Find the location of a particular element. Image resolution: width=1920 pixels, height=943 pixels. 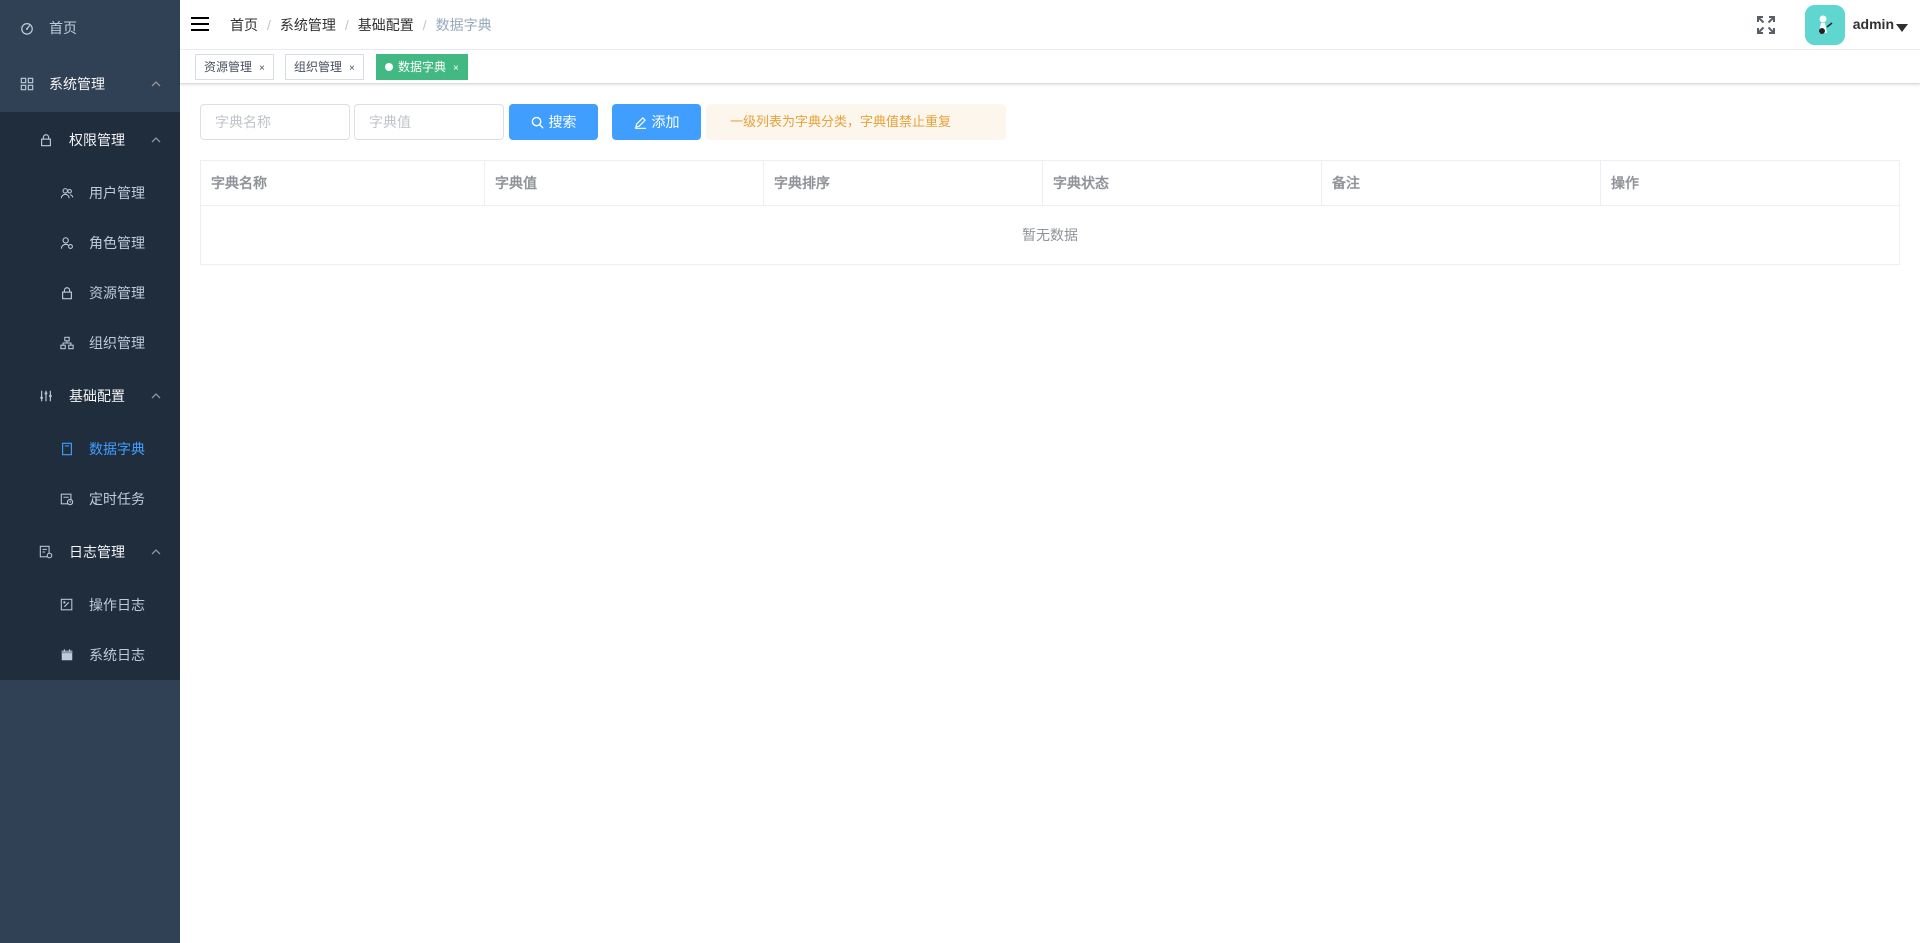

breadcrumb-basic-config: 基础配置 is located at coordinates (386, 25).